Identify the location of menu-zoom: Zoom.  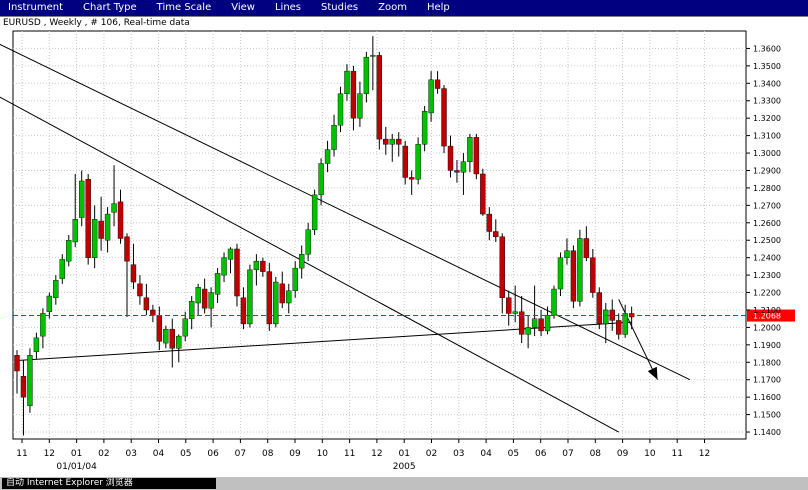
(388, 8).